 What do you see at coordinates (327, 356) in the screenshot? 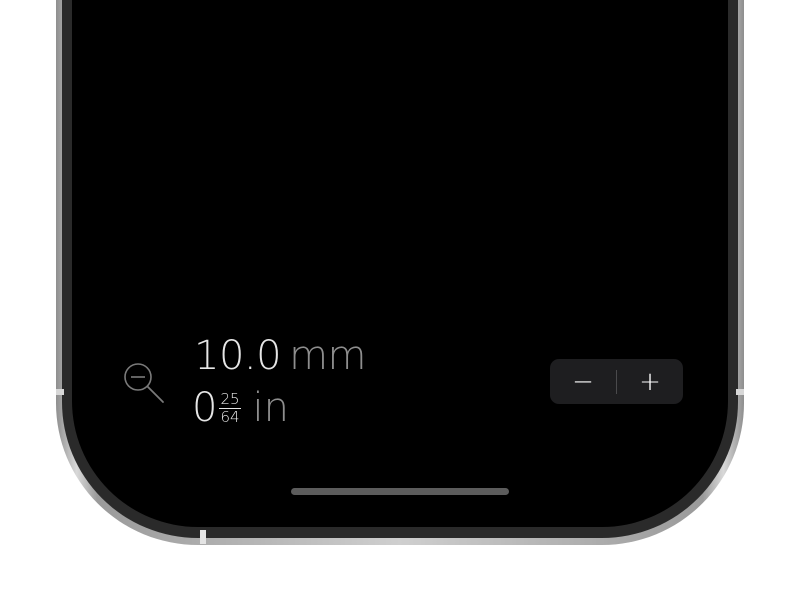
I see `metric-unit: mm` at bounding box center [327, 356].